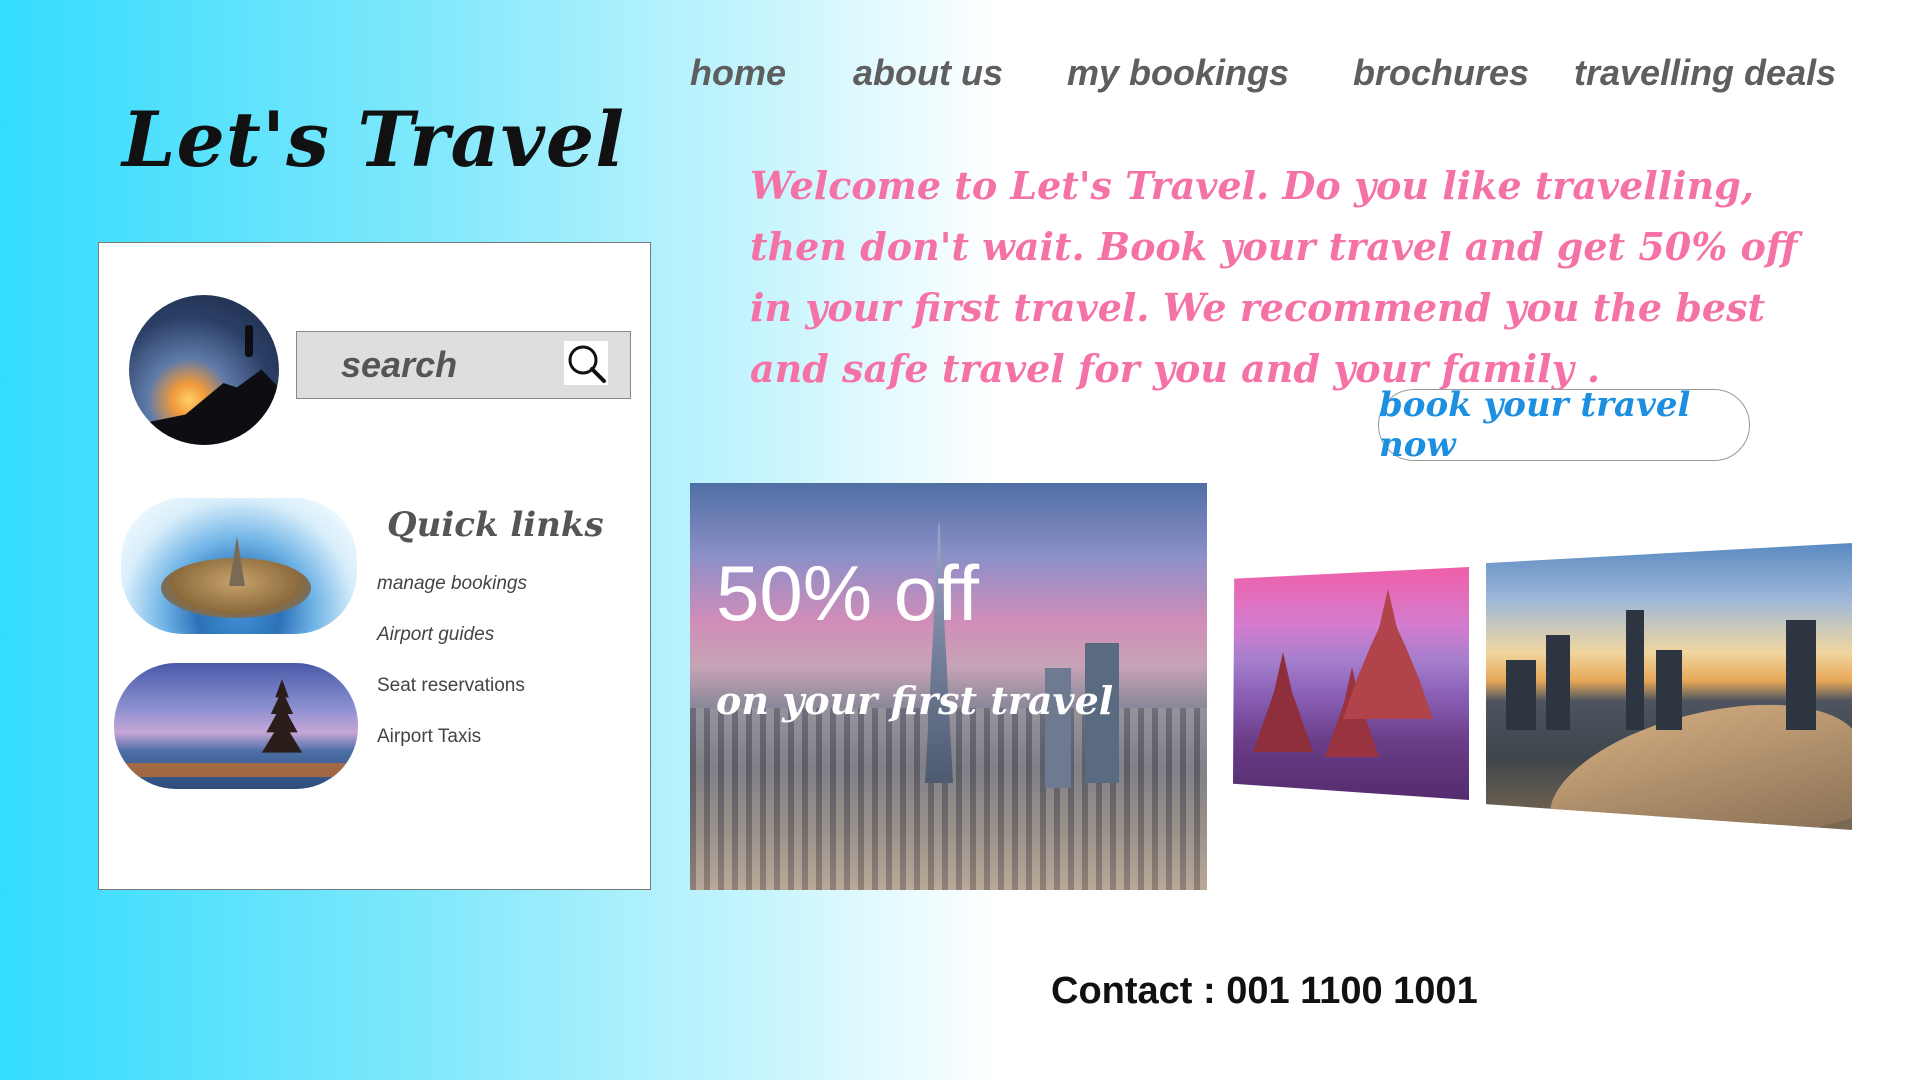  I want to click on search-bar, so click(463, 365).